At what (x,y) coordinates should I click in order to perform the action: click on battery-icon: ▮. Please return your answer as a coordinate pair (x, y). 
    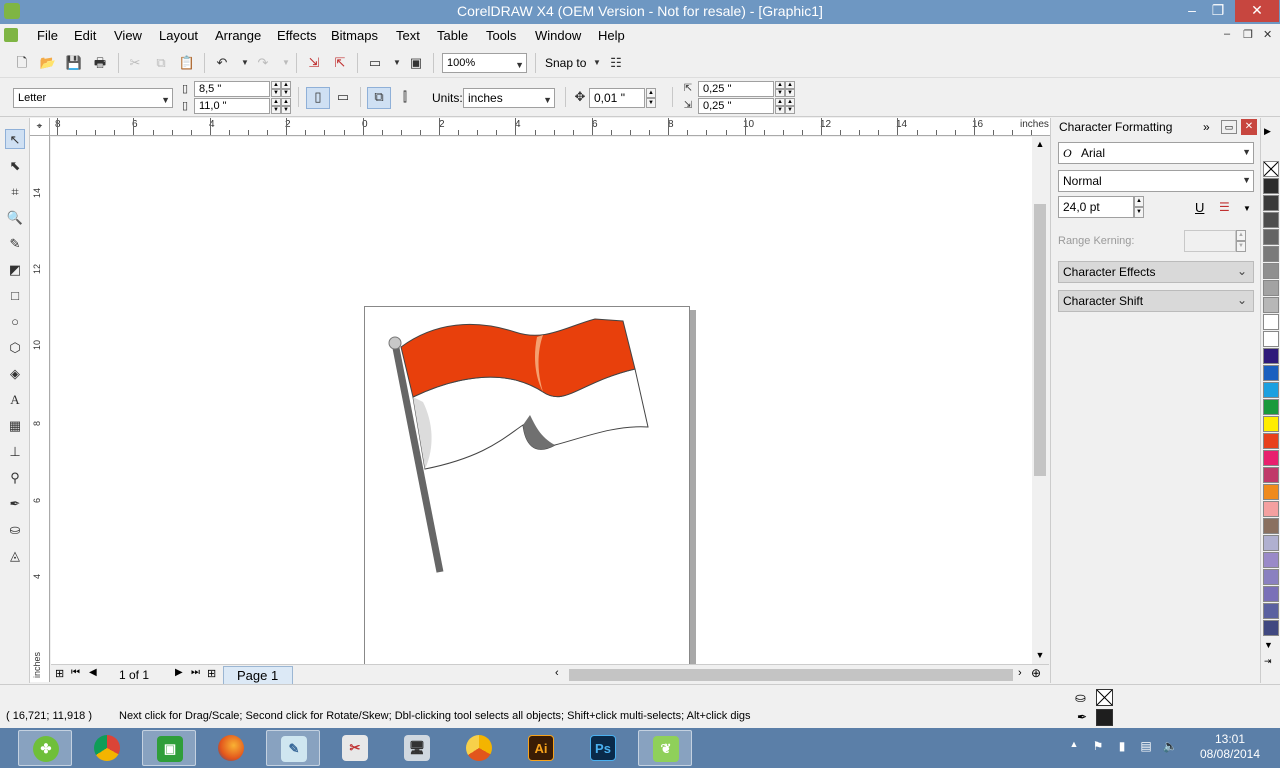
    Looking at the image, I should click on (1122, 747).